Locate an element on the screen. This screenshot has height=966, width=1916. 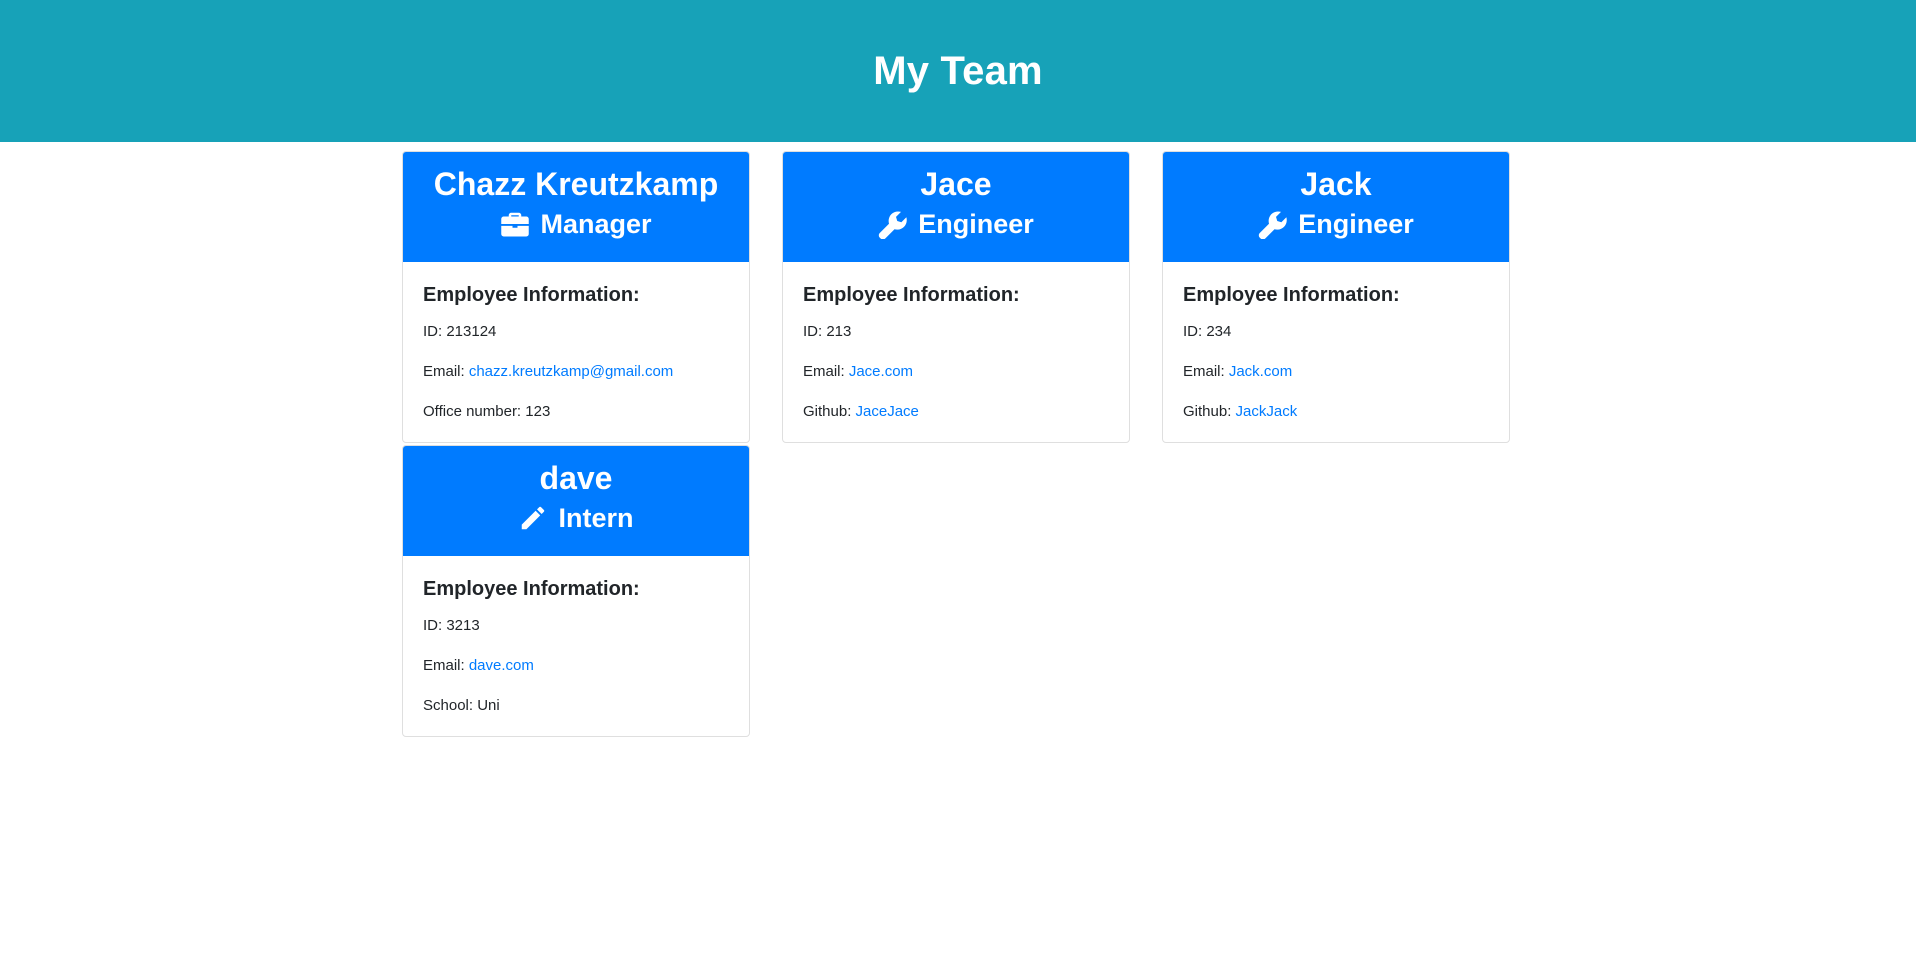
employee-role: Intern is located at coordinates (576, 518).